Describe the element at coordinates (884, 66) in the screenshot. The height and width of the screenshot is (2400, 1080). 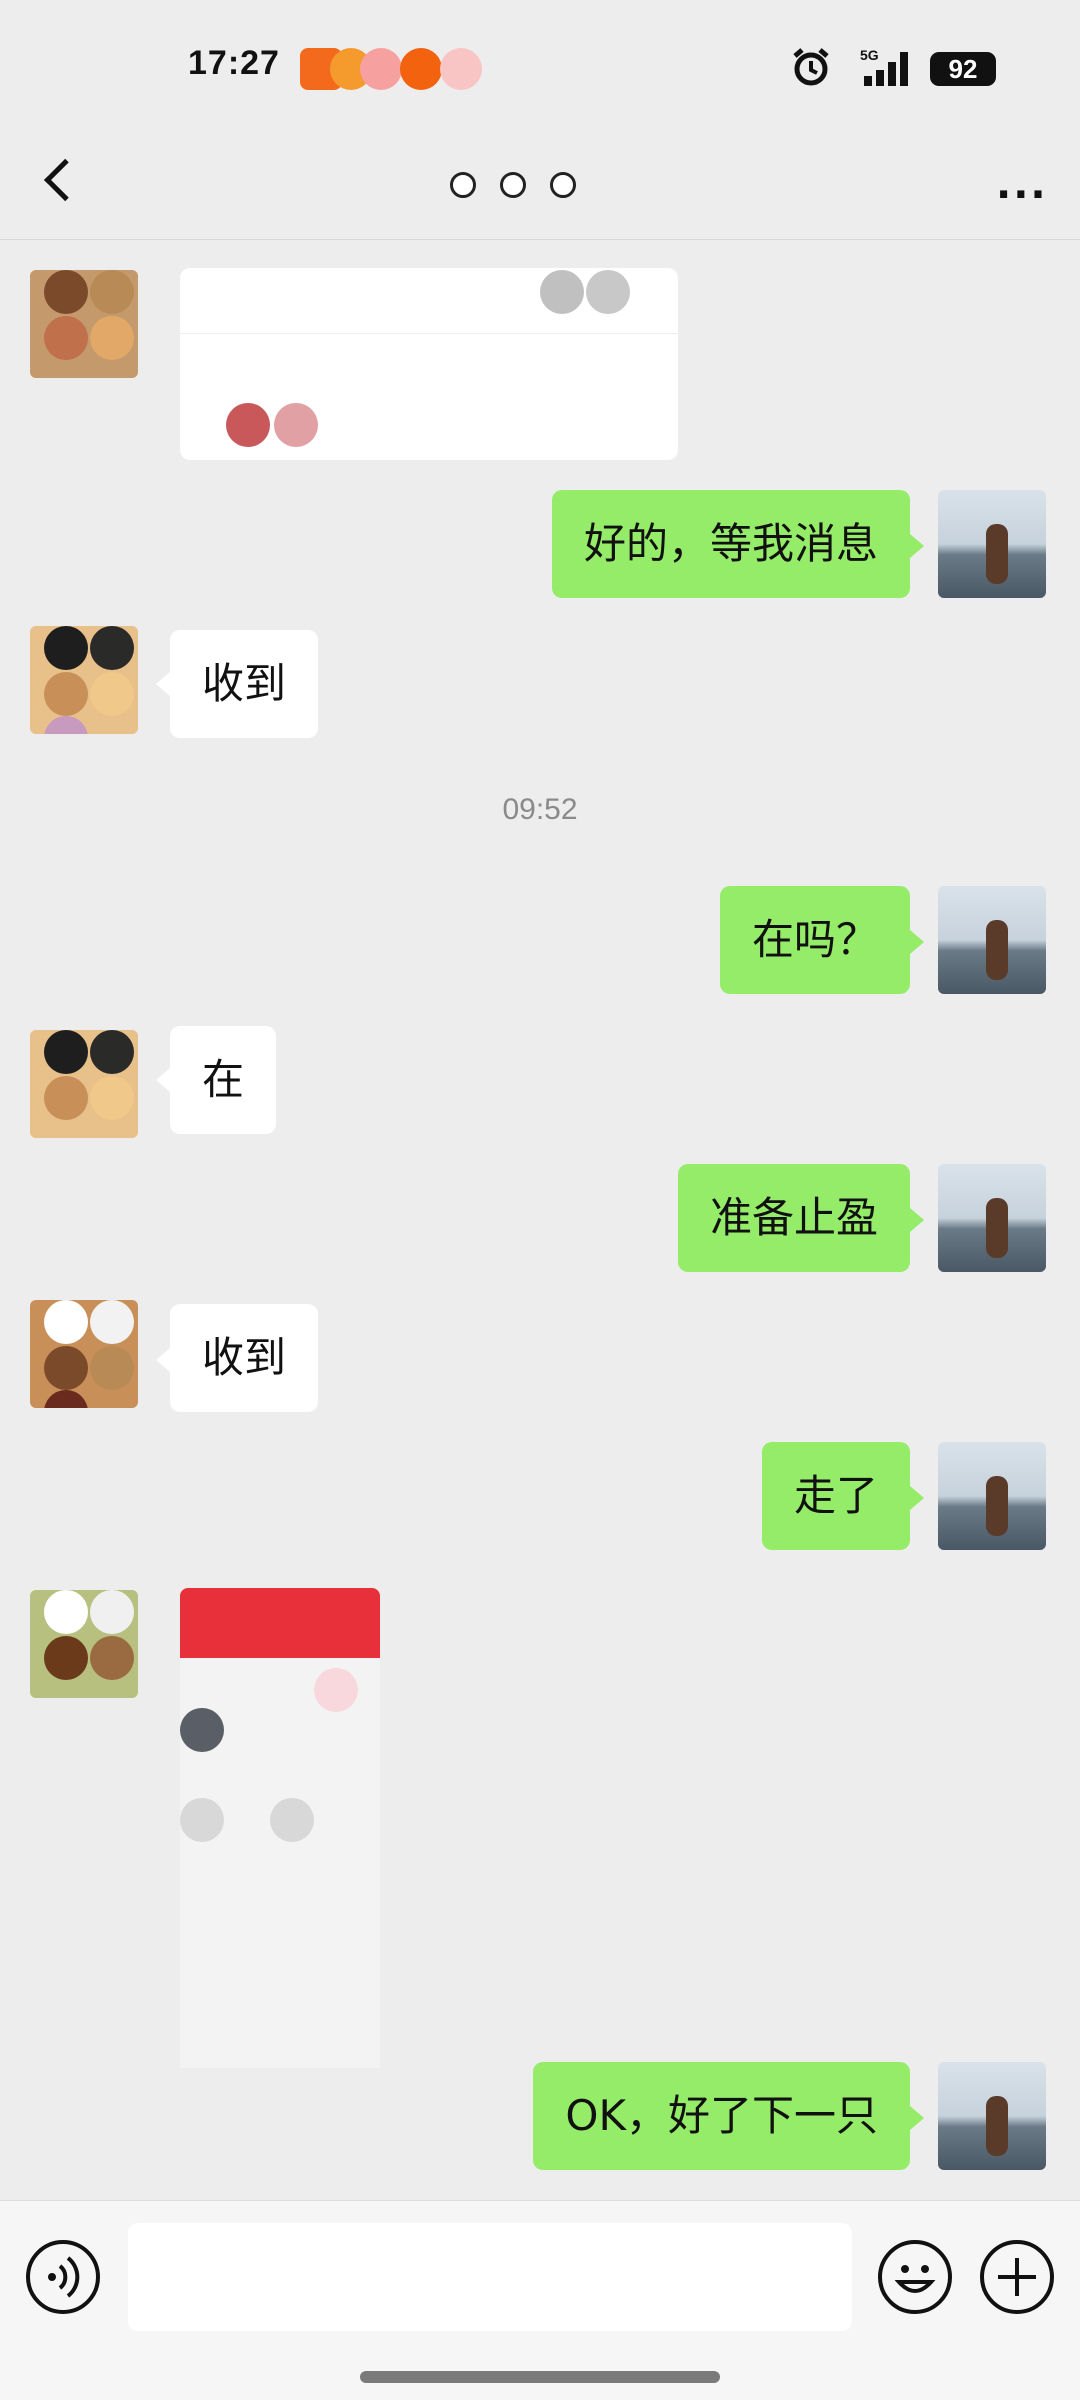
I see `signal-icon: 5G` at that location.